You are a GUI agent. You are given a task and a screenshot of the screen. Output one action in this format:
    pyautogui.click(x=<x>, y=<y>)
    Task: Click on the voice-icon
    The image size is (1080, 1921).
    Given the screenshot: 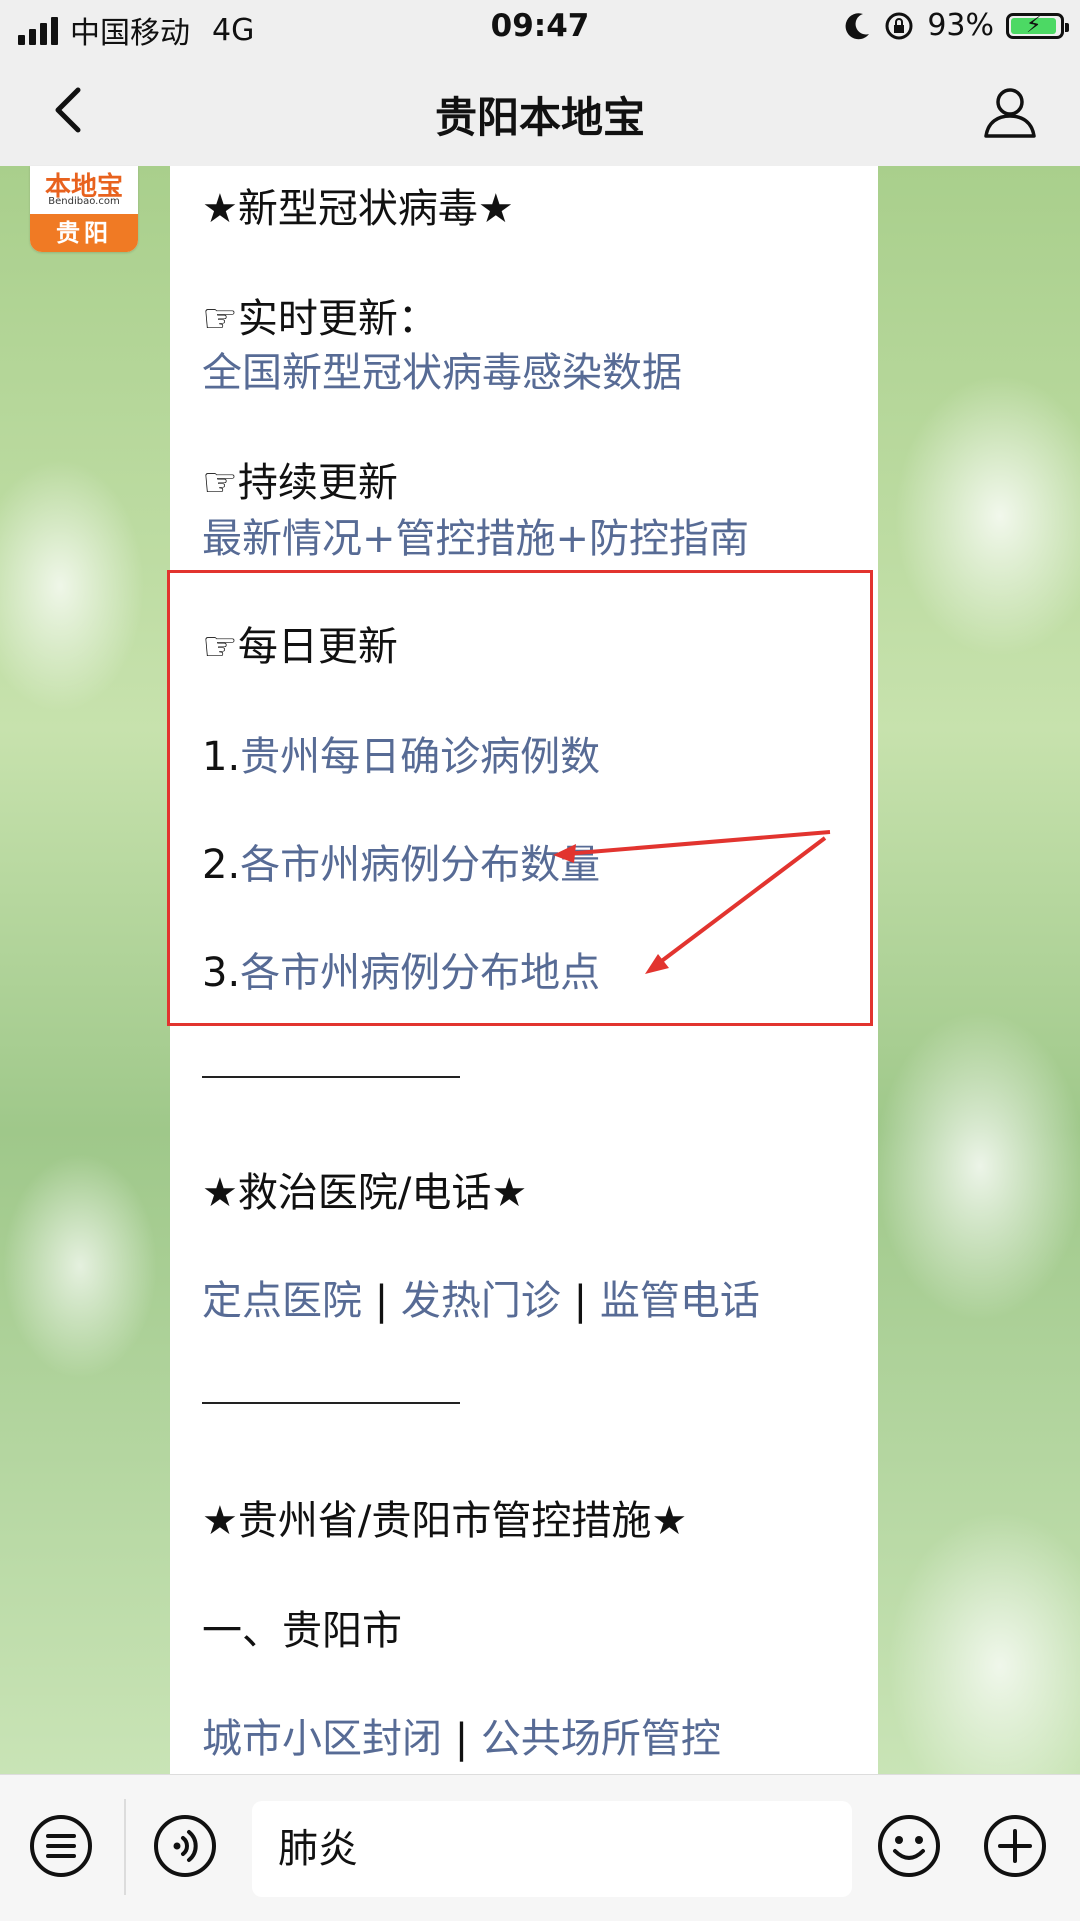 What is the action you would take?
    pyautogui.click(x=185, y=1846)
    